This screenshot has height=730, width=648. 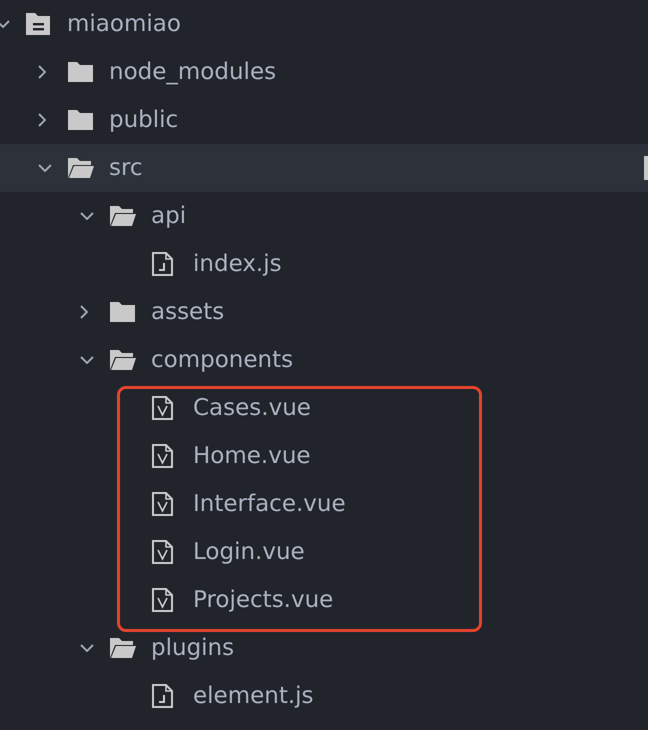 What do you see at coordinates (324, 72) in the screenshot?
I see `file-row: node_modules` at bounding box center [324, 72].